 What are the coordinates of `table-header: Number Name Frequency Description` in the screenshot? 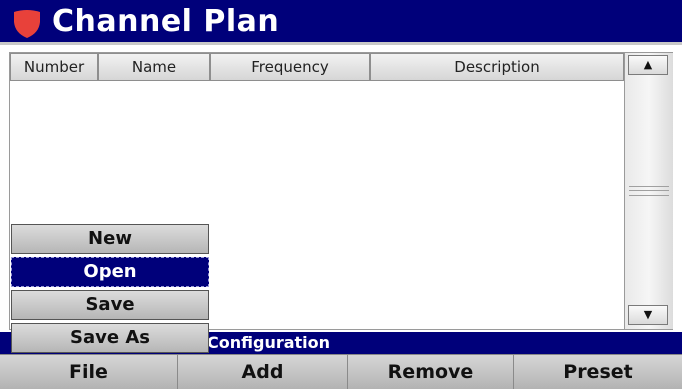 It's located at (317, 67).